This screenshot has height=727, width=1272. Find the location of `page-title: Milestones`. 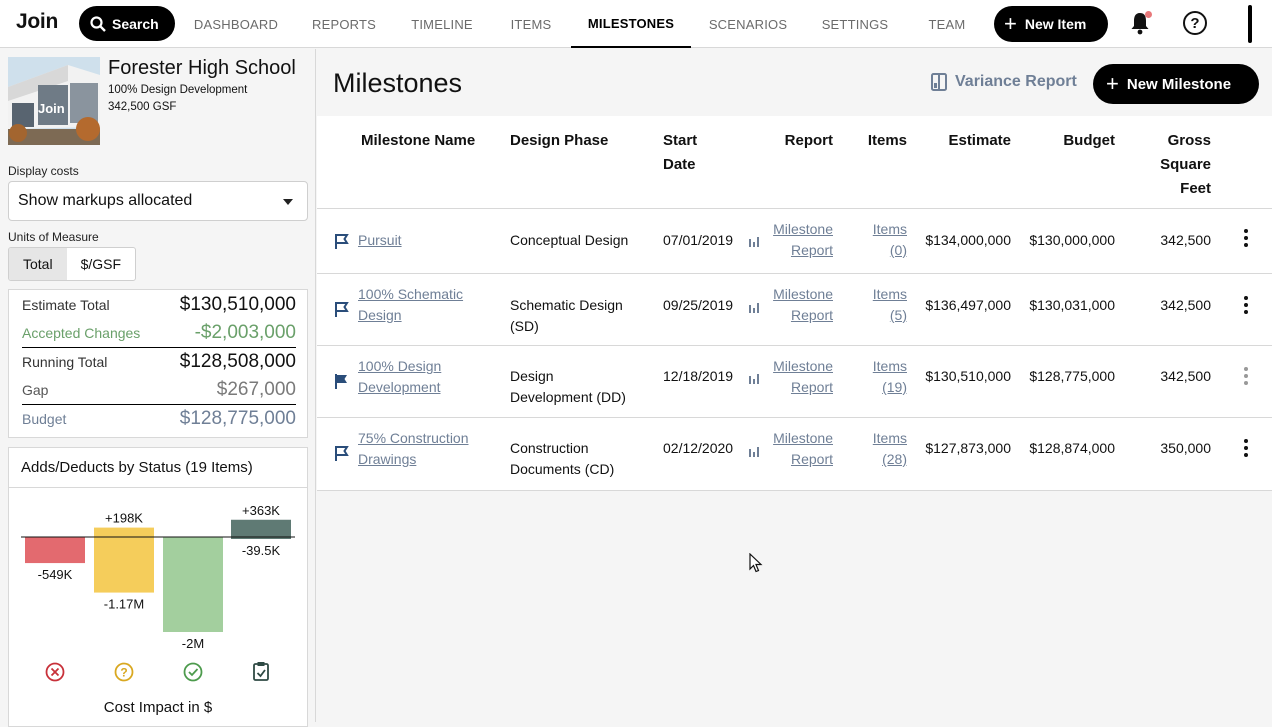

page-title: Milestones is located at coordinates (398, 83).